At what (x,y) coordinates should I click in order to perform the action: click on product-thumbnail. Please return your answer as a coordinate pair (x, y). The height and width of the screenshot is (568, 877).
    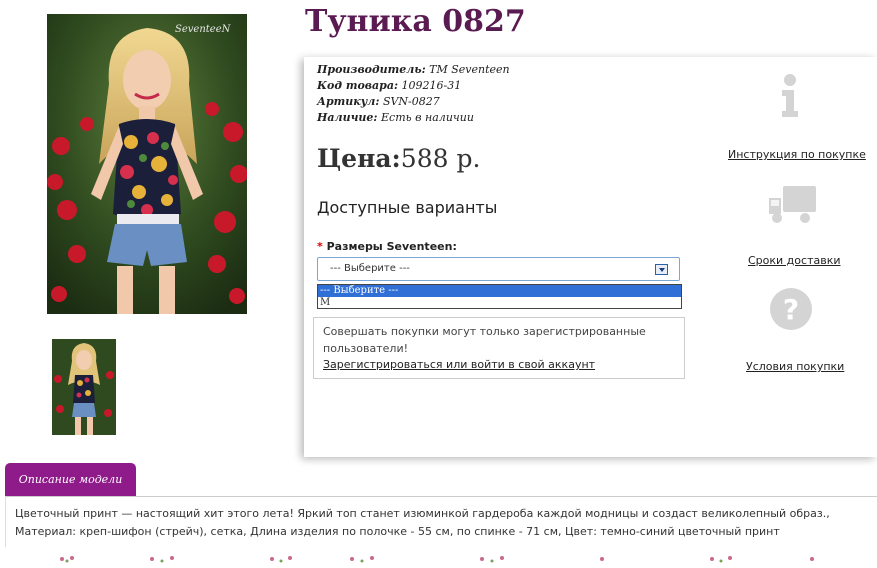
    Looking at the image, I should click on (84, 387).